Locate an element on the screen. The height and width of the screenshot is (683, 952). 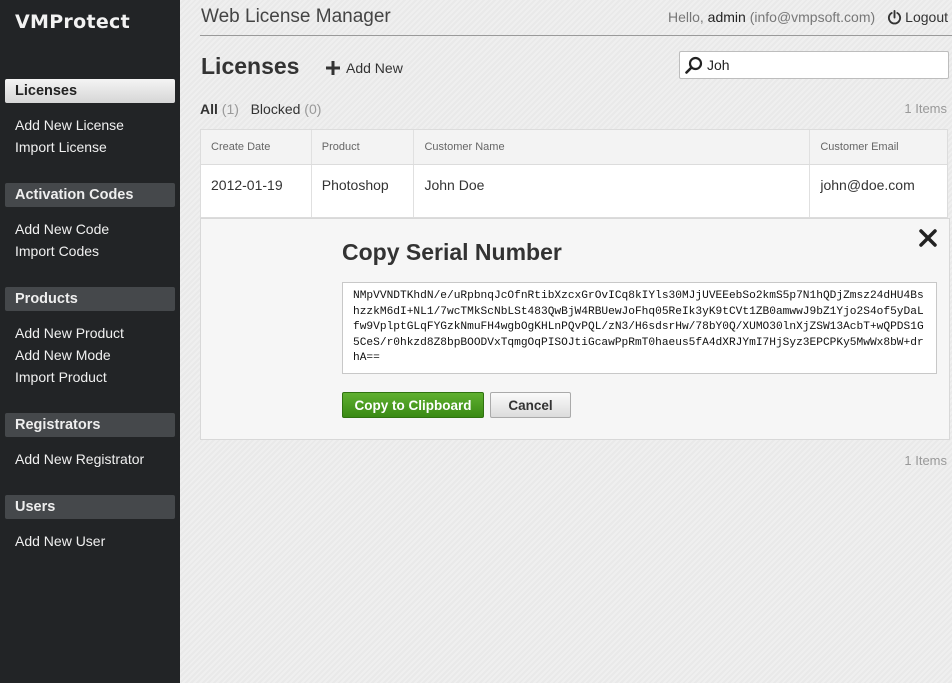
sidebar-link-add-new-user: Add New User is located at coordinates (60, 541).